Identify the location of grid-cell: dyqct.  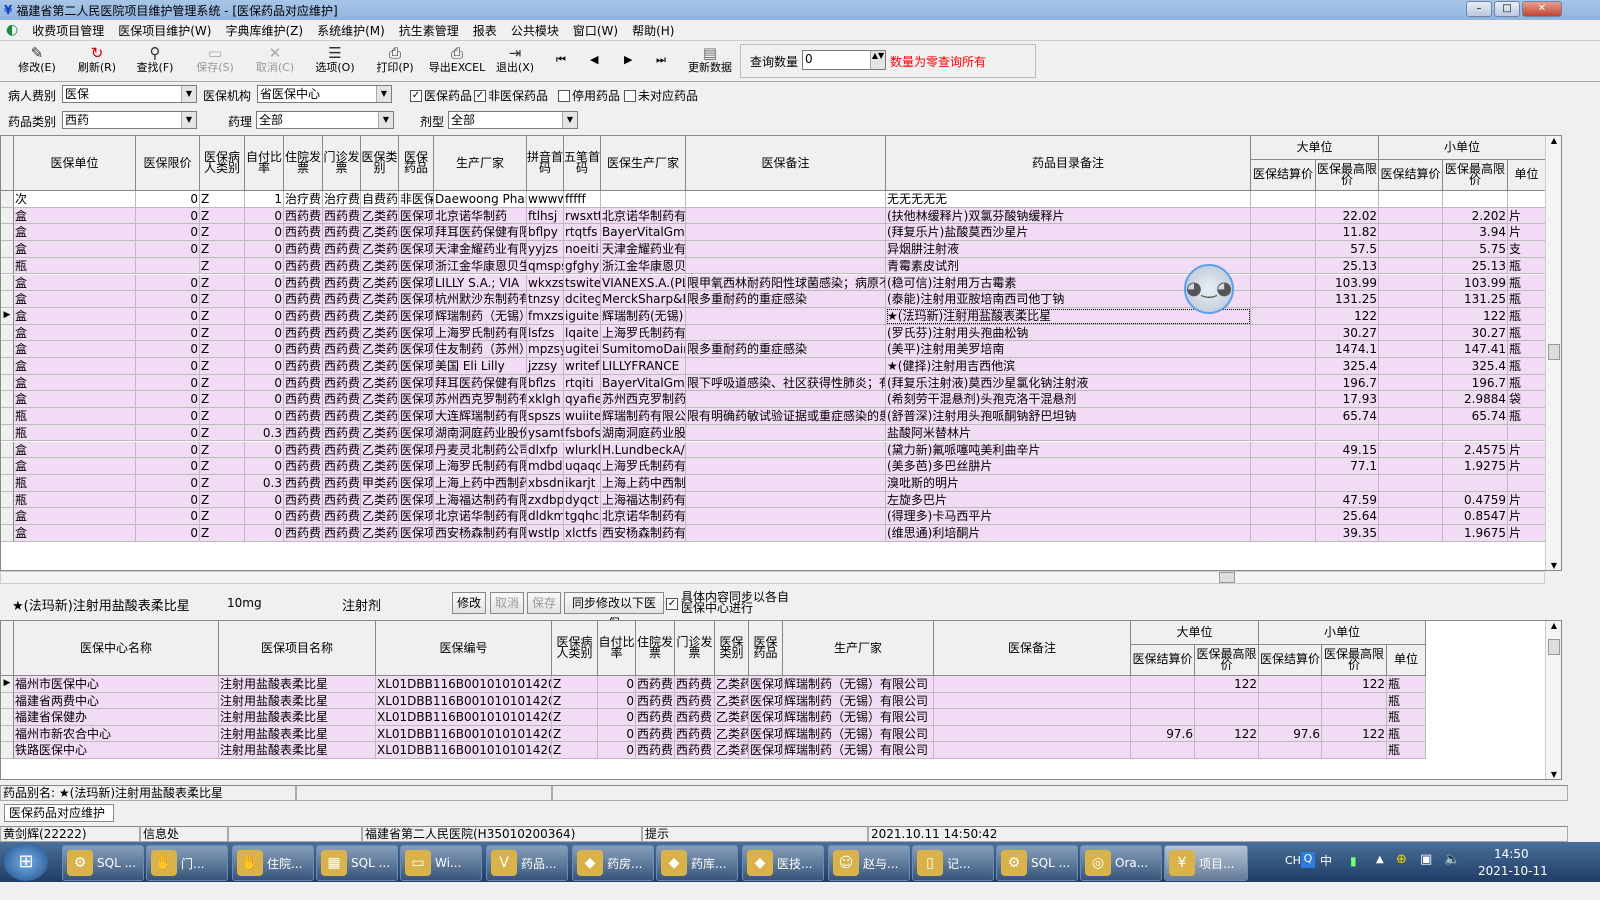
(582, 500).